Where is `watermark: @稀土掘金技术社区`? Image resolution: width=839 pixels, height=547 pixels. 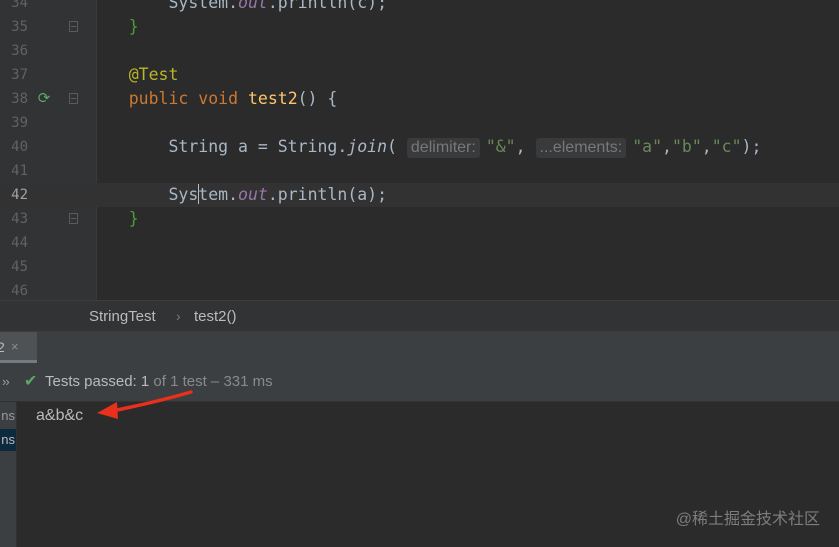
watermark: @稀土掘金技术社区 is located at coordinates (747, 519).